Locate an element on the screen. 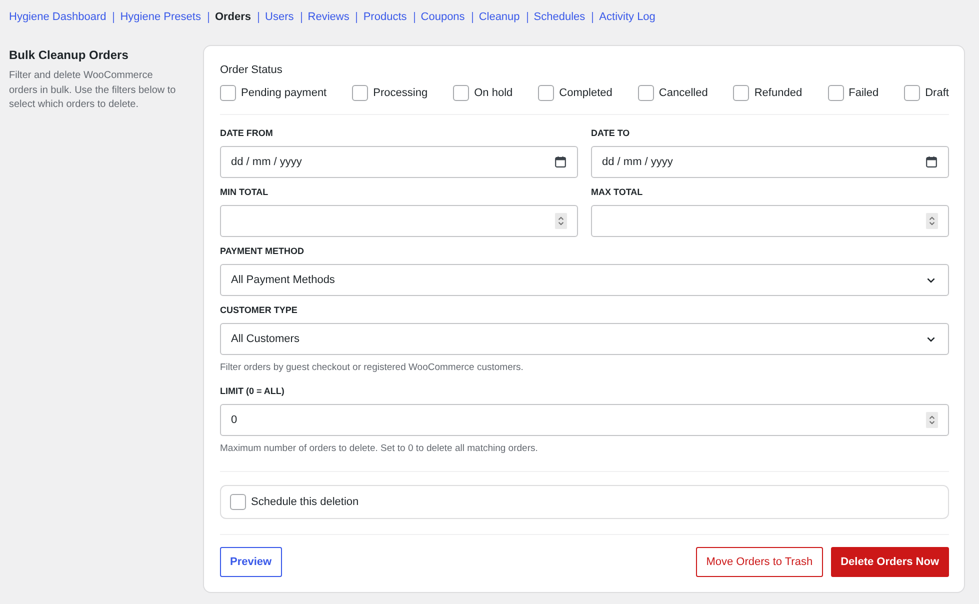 Image resolution: width=979 pixels, height=604 pixels. nav-link: Reviews is located at coordinates (329, 17).